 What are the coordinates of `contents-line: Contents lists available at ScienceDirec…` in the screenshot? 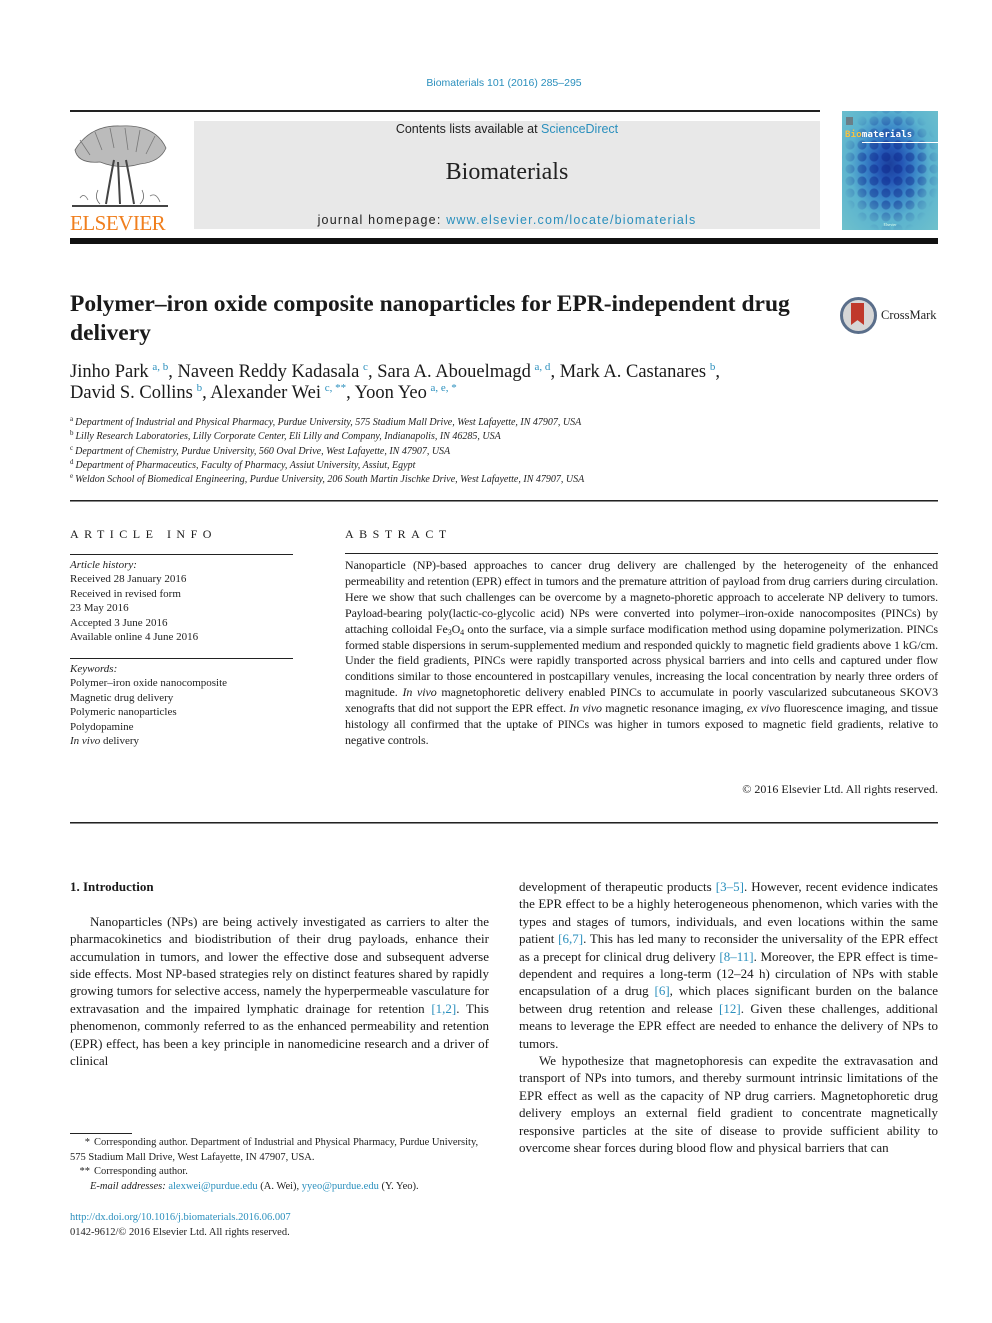 It's located at (507, 129).